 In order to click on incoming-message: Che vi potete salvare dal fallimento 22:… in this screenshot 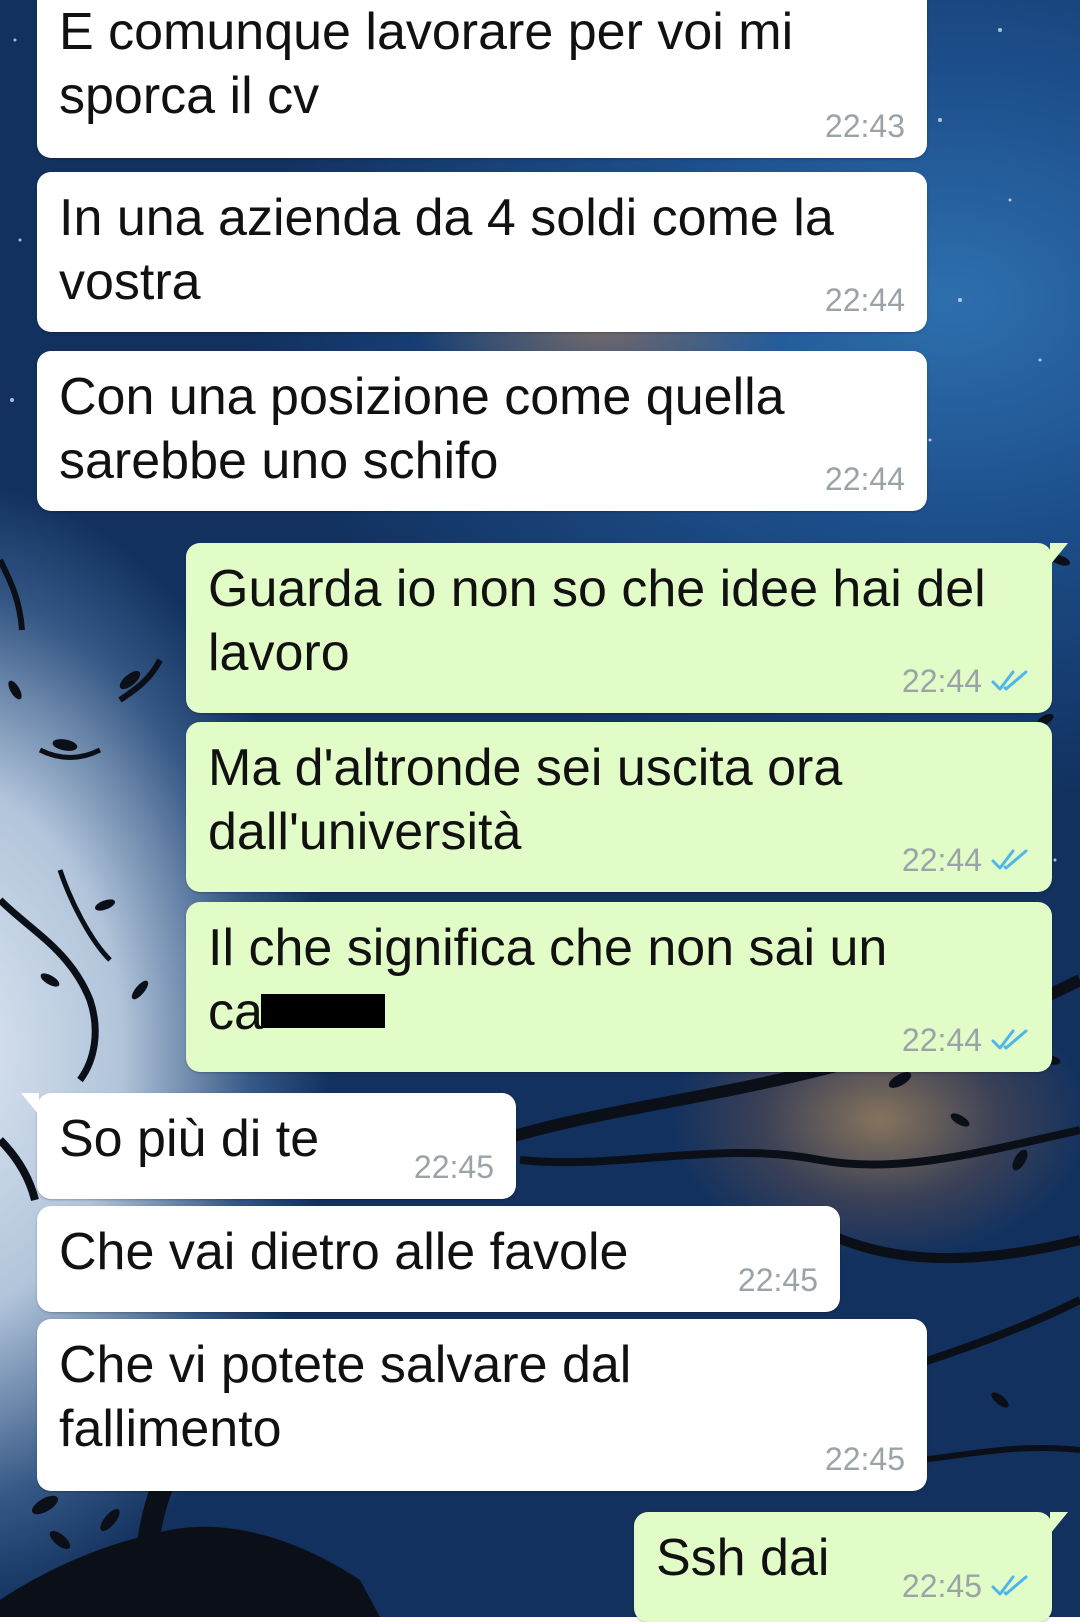, I will do `click(482, 1405)`.